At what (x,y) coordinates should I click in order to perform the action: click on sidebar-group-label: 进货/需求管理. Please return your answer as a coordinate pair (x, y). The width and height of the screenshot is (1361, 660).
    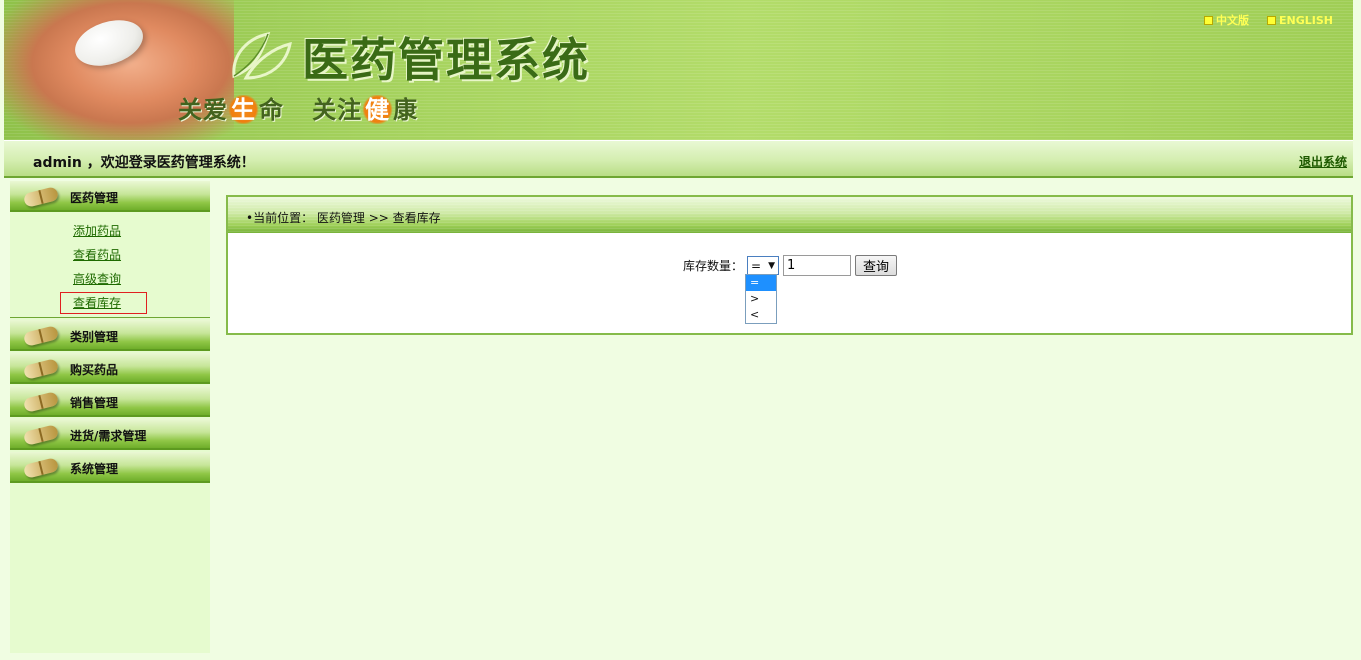
    Looking at the image, I should click on (108, 436).